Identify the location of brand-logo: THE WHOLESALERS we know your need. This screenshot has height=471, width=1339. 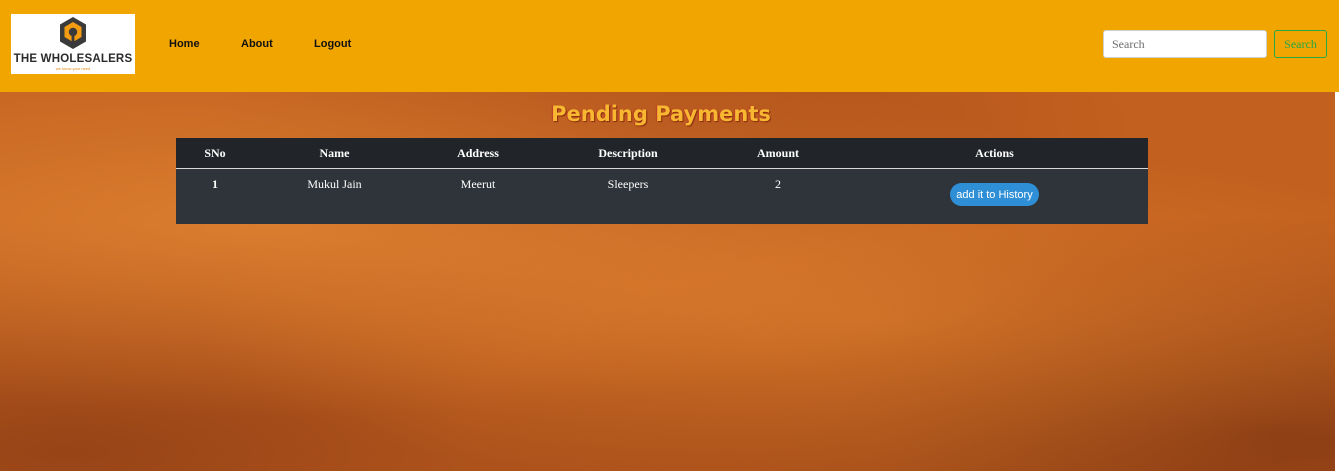
(73, 44).